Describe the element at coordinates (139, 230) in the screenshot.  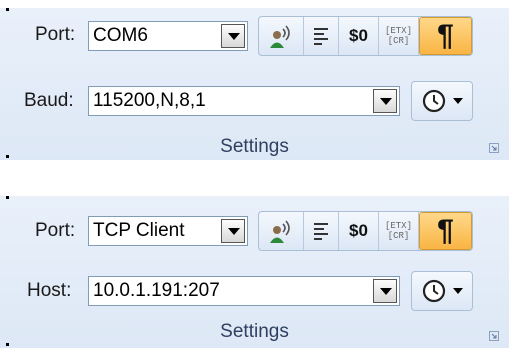
I see `port-value: TCP Client` at that location.